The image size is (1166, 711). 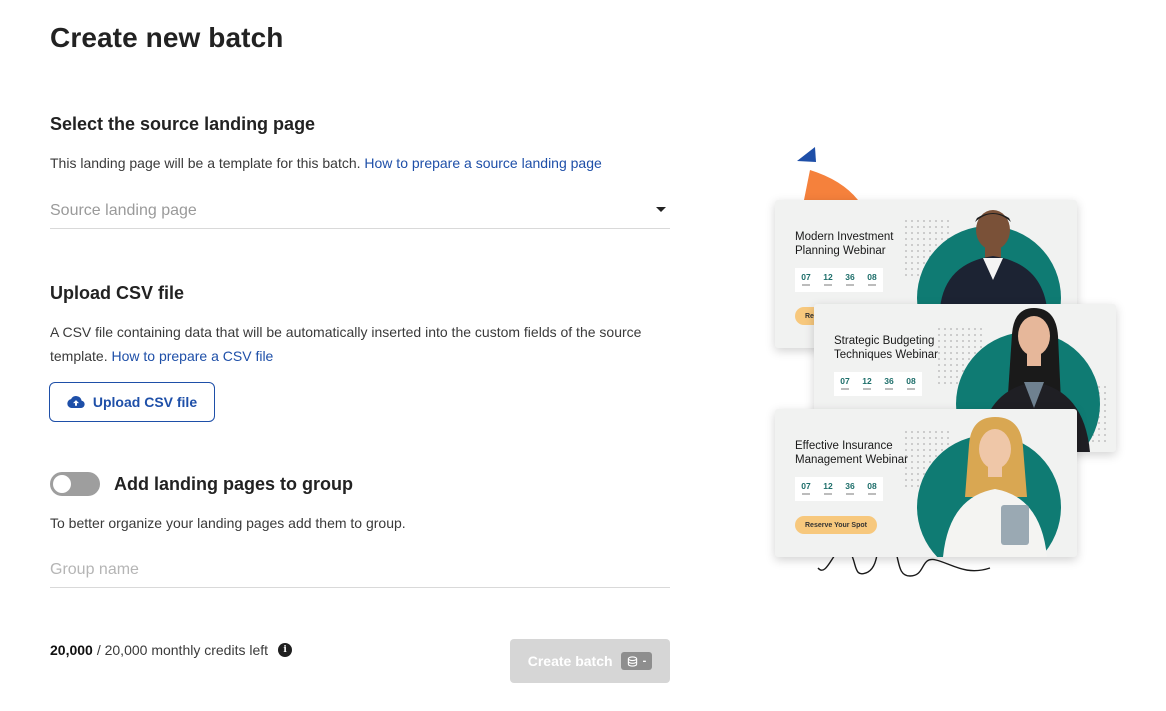 What do you see at coordinates (831, 185) in the screenshot?
I see `orange-quarter-shape` at bounding box center [831, 185].